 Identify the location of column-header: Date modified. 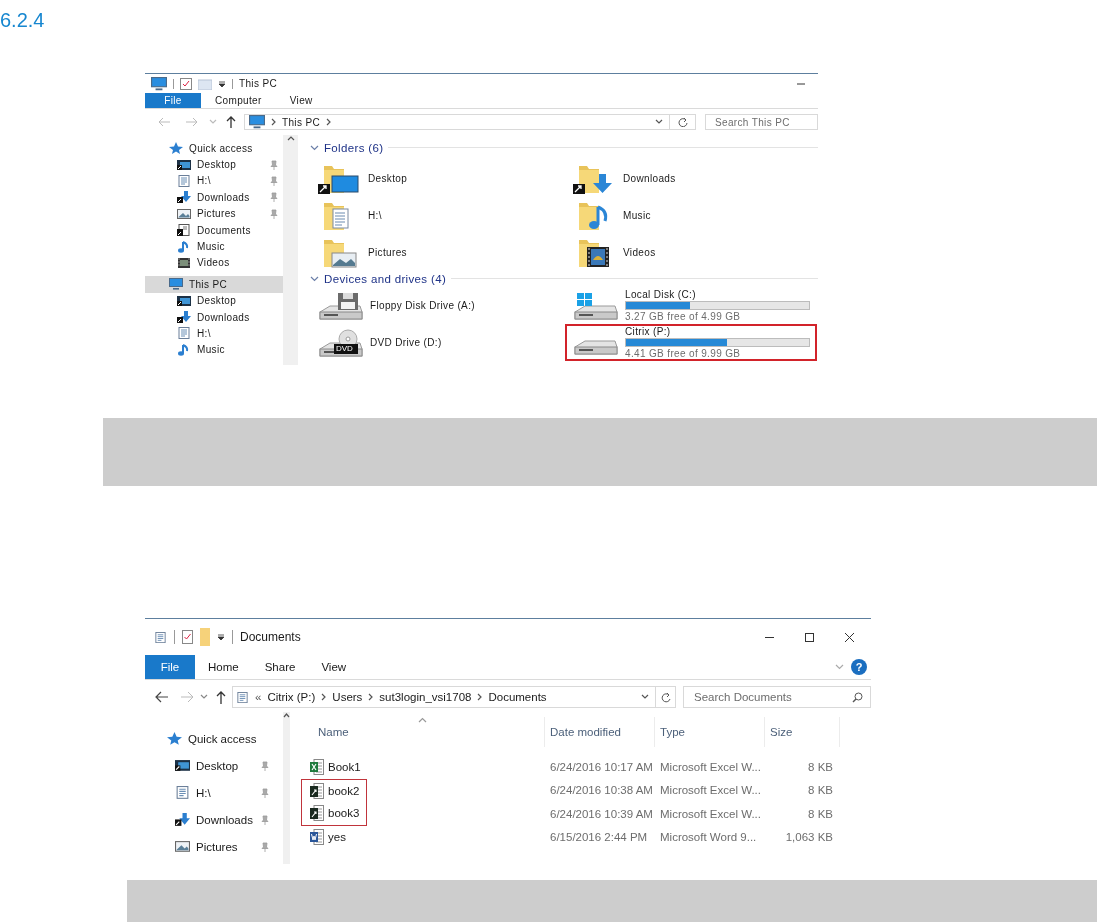
(600, 732).